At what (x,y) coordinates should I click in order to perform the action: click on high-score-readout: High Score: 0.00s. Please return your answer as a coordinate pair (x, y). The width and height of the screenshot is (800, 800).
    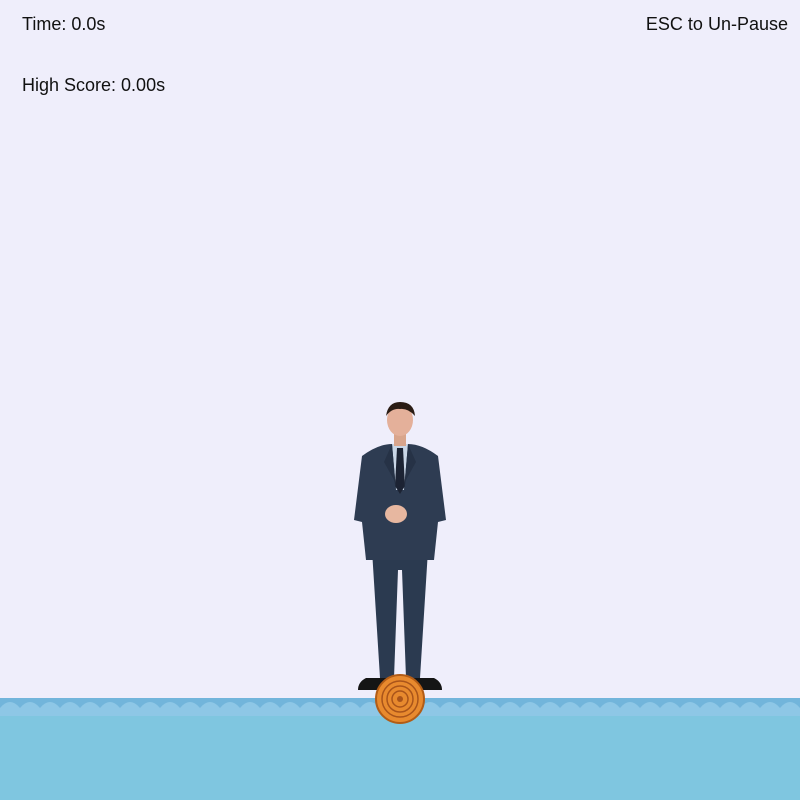
    Looking at the image, I should click on (94, 85).